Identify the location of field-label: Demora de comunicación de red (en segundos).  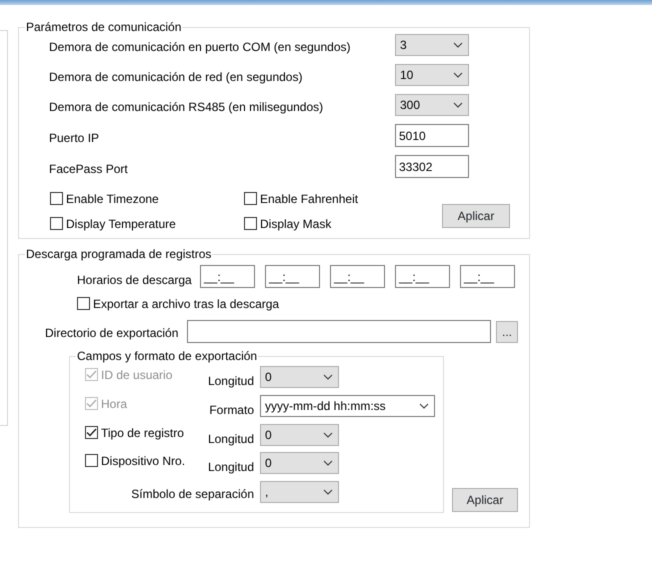
(176, 76).